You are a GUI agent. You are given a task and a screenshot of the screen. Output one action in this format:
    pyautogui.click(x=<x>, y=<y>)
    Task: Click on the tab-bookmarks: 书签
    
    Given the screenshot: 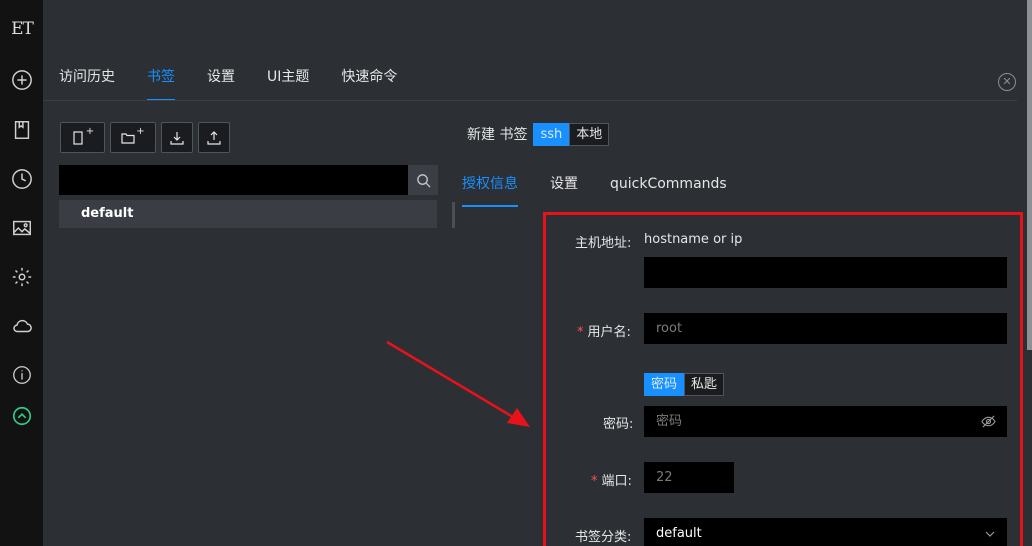 What is the action you would take?
    pyautogui.click(x=161, y=84)
    